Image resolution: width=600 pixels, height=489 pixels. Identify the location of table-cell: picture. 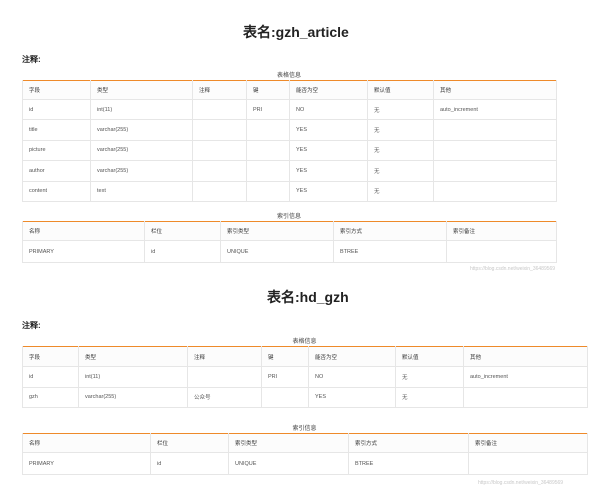
(56, 151).